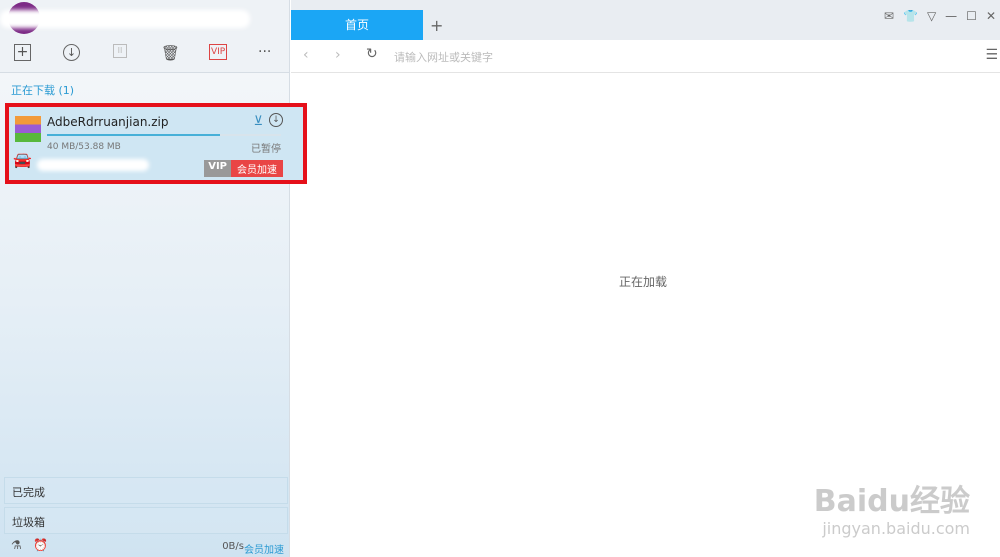  I want to click on vip-button: VIP, so click(218, 52).